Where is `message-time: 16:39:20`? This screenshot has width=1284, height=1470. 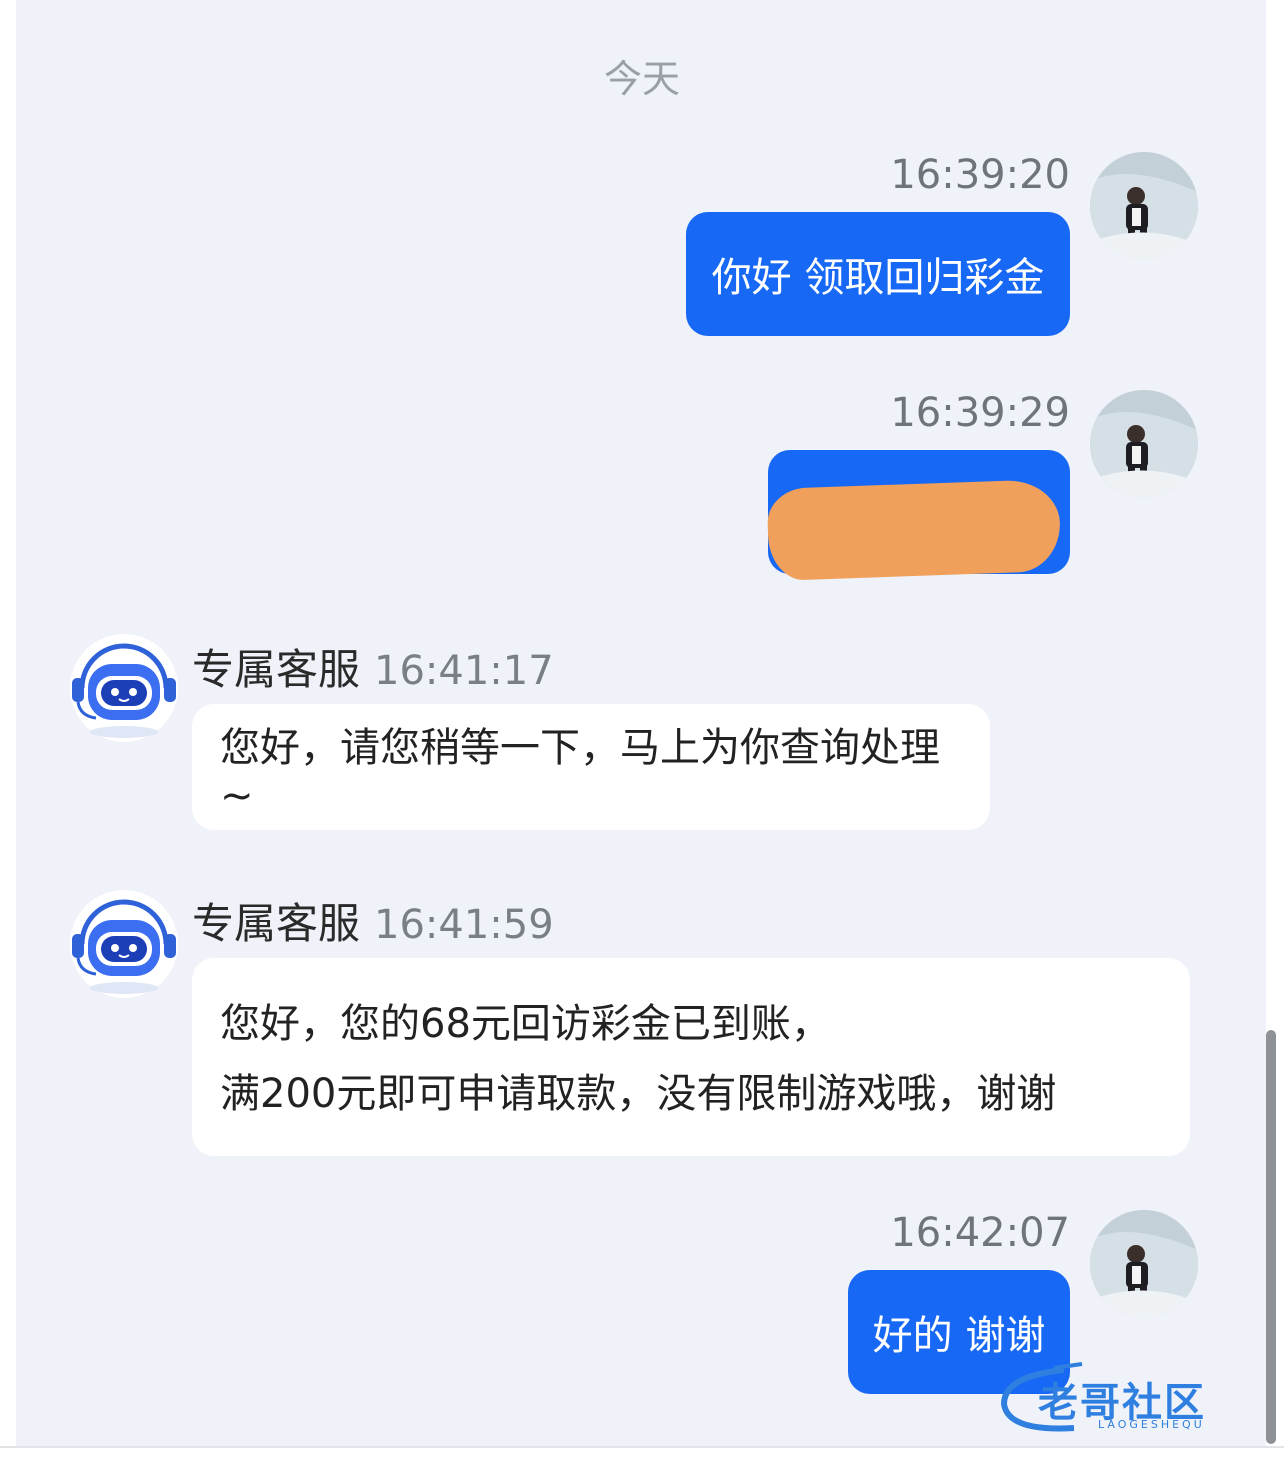
message-time: 16:39:20 is located at coordinates (980, 175).